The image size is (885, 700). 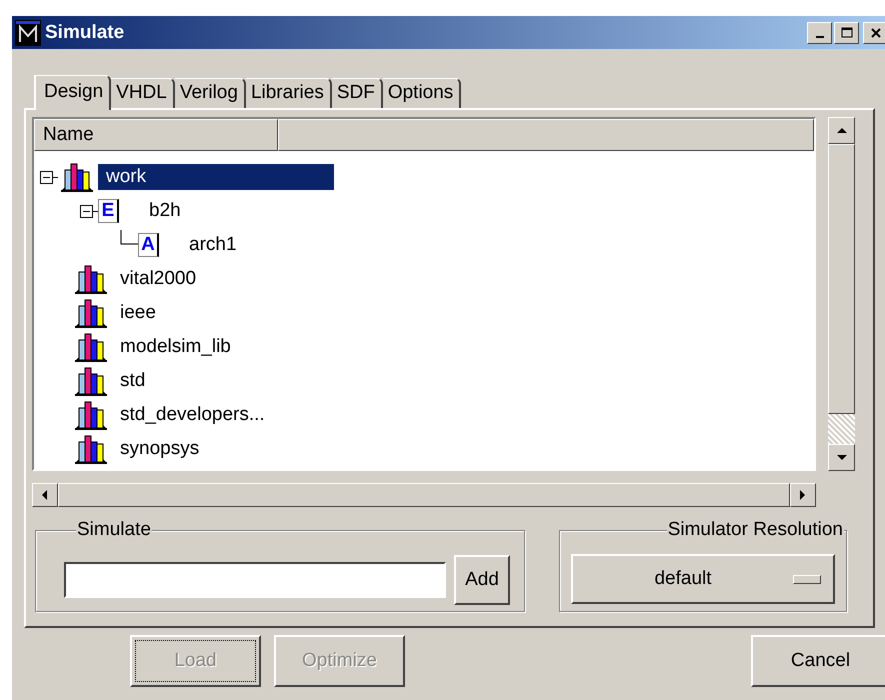 What do you see at coordinates (213, 245) in the screenshot?
I see `tree-item: arch1` at bounding box center [213, 245].